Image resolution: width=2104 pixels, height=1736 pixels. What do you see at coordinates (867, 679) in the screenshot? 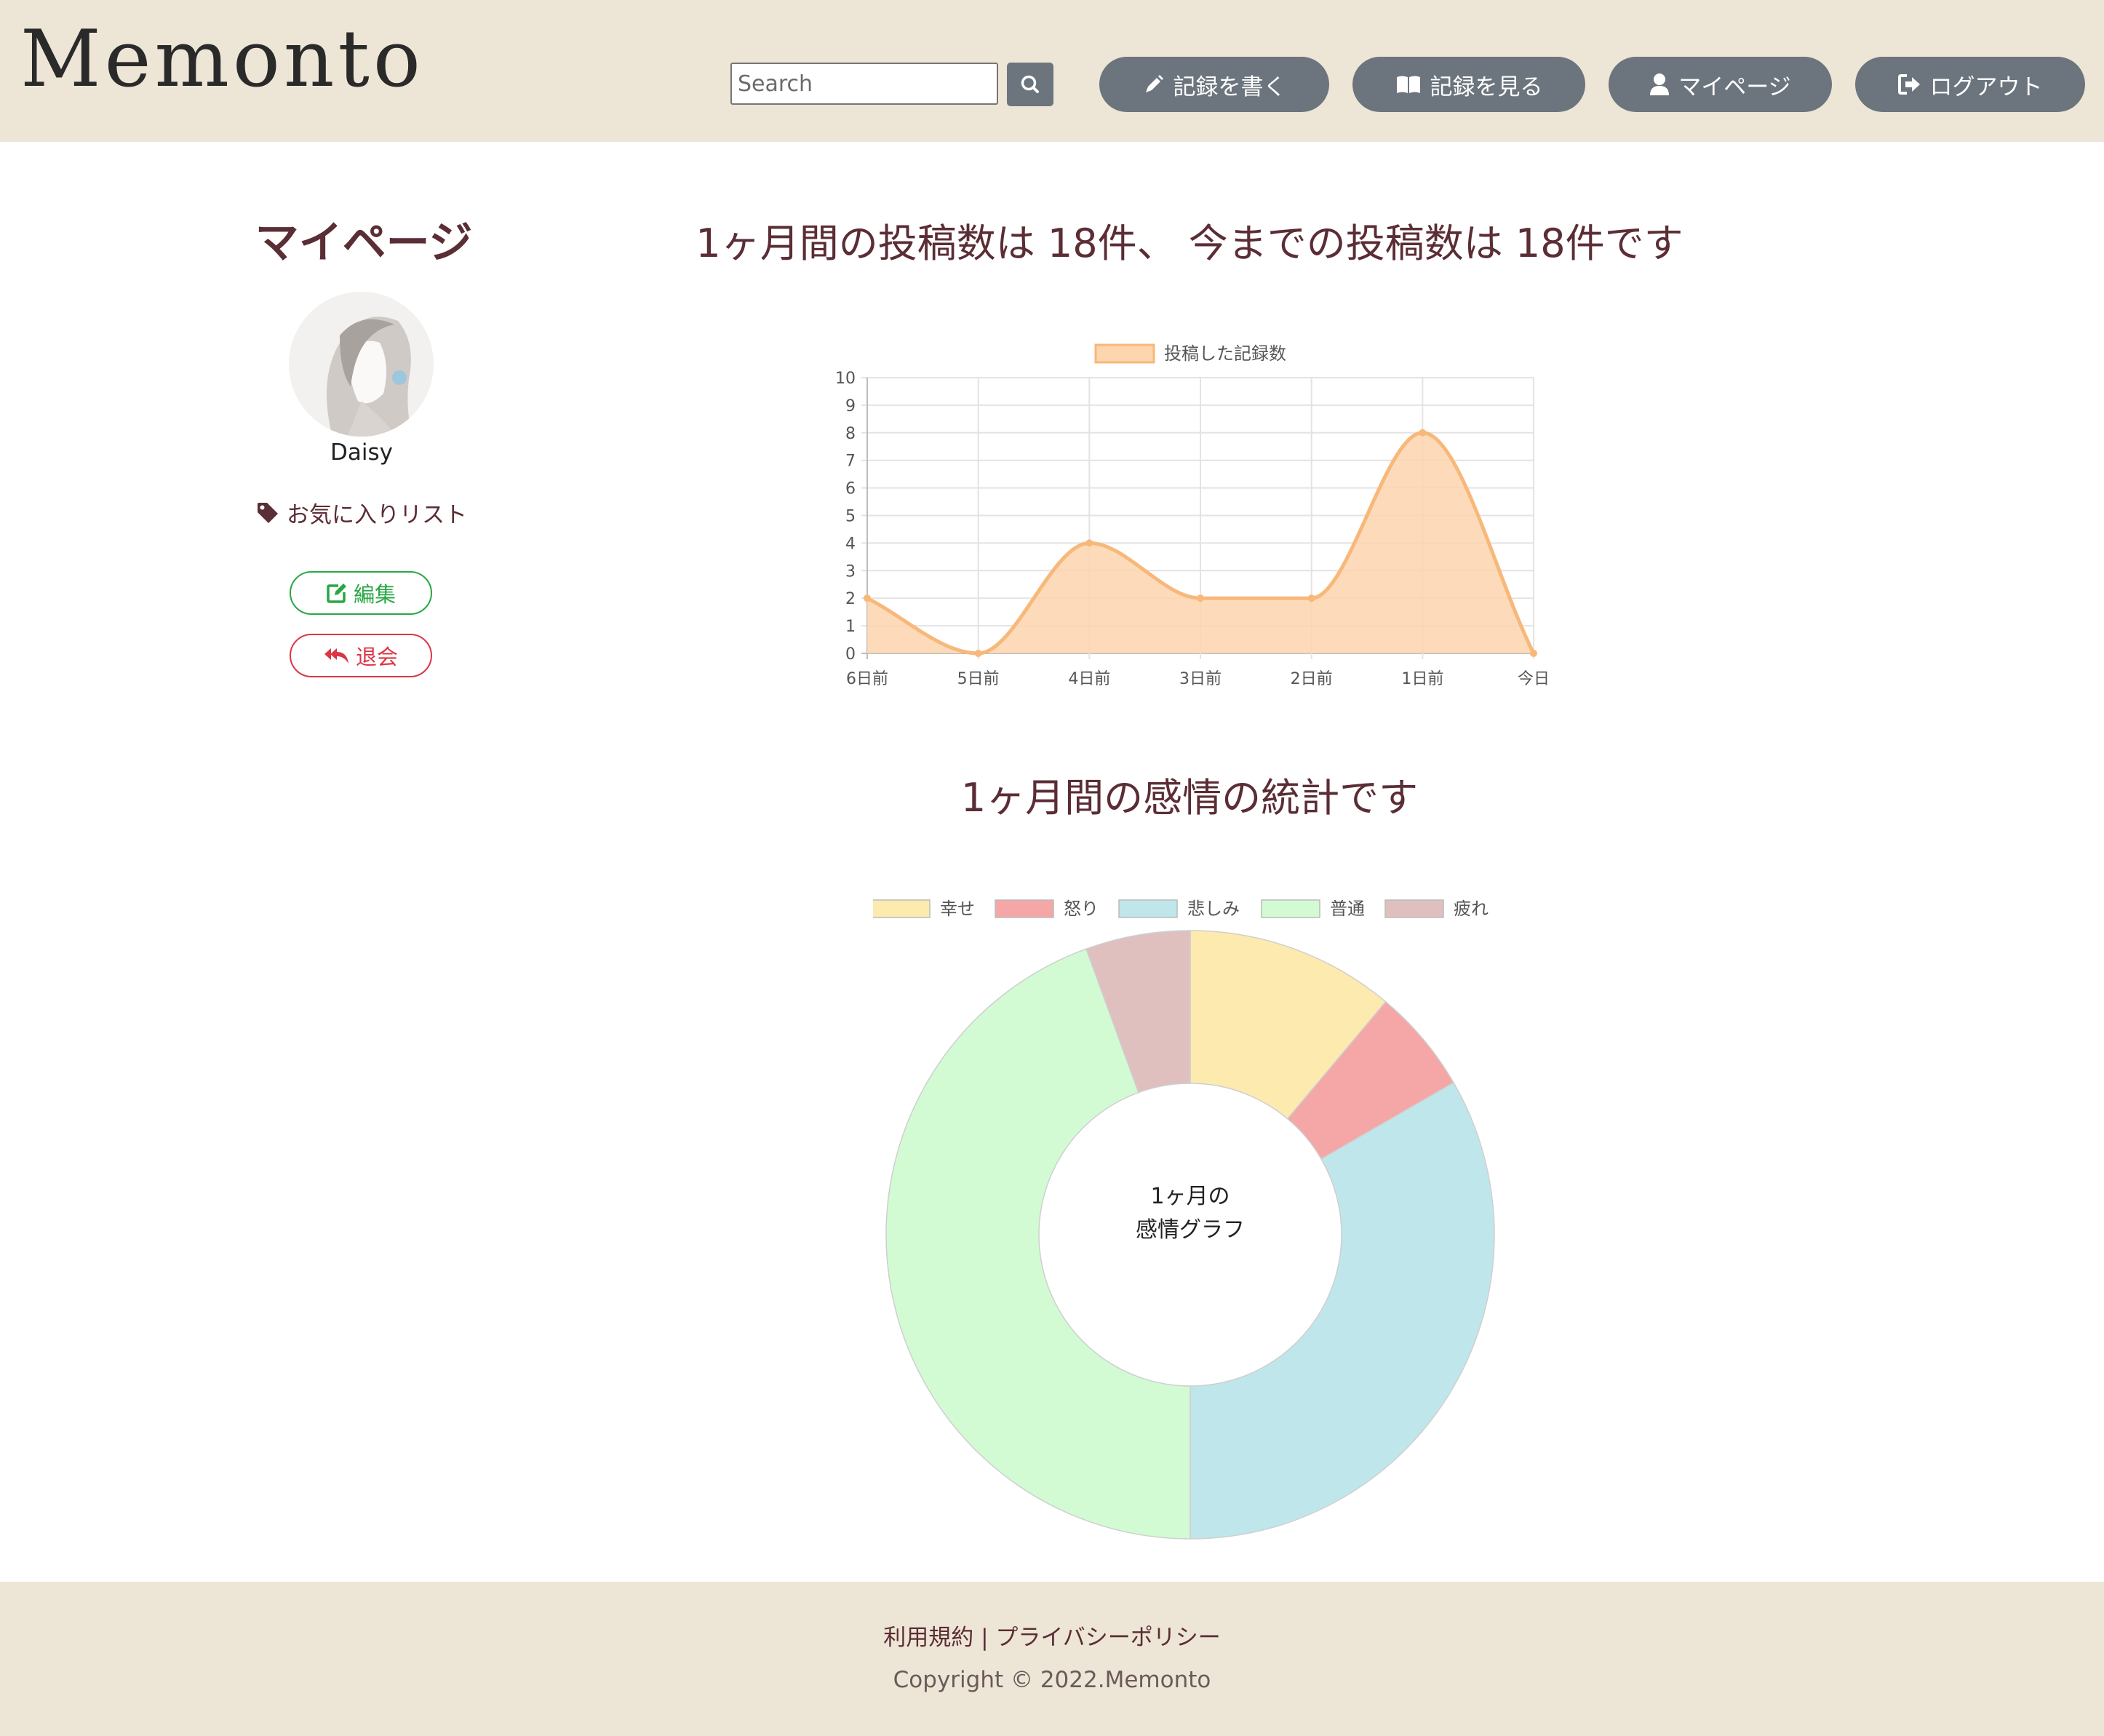
I see `x-tick-label: 6日前` at bounding box center [867, 679].